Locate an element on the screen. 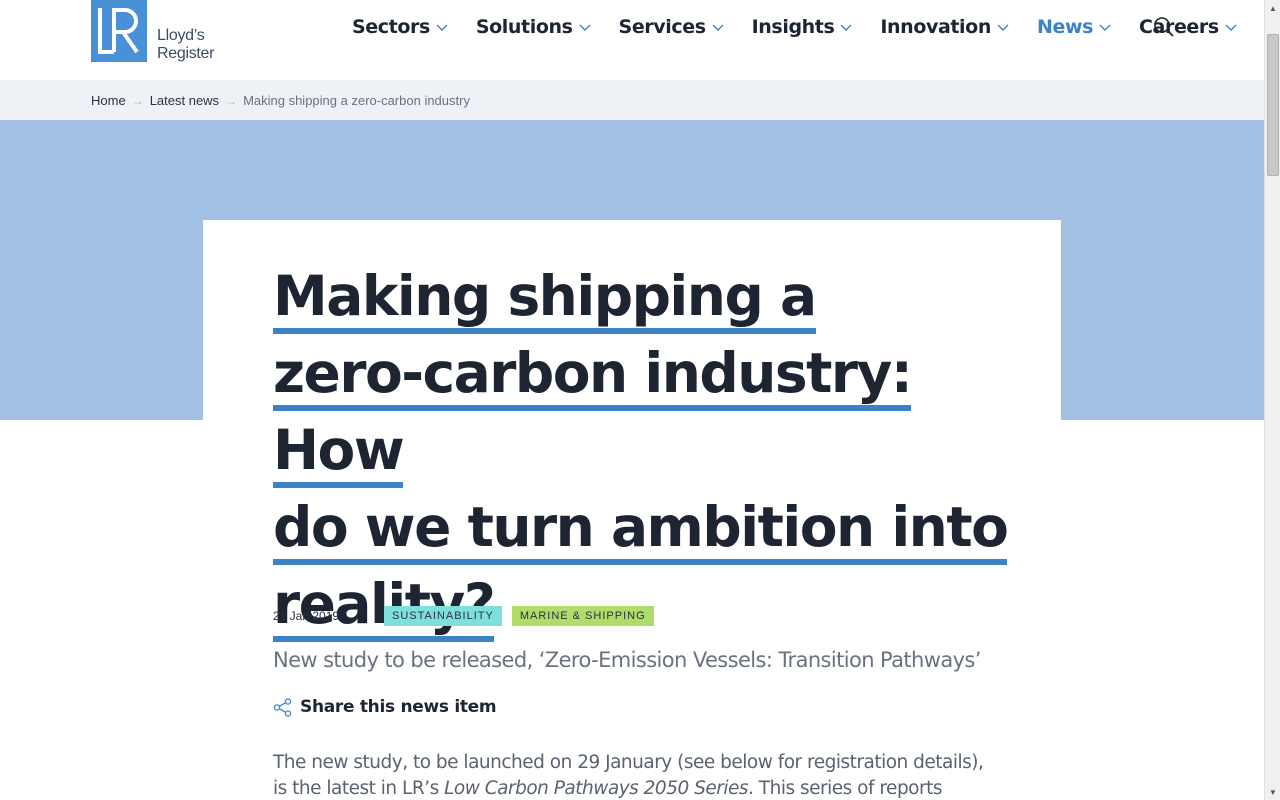  logo-wordmark: Lloyd’s Register is located at coordinates (185, 45).